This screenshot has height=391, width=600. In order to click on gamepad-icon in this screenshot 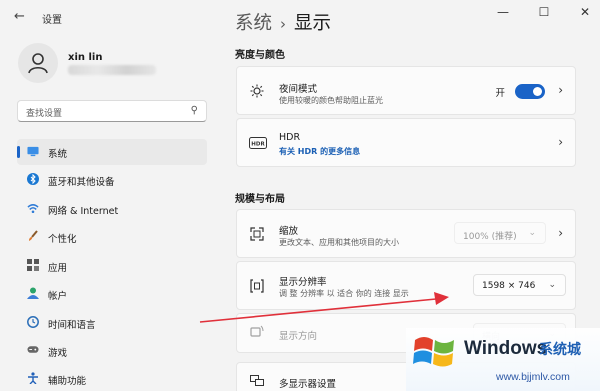, I will do `click(33, 350)`.